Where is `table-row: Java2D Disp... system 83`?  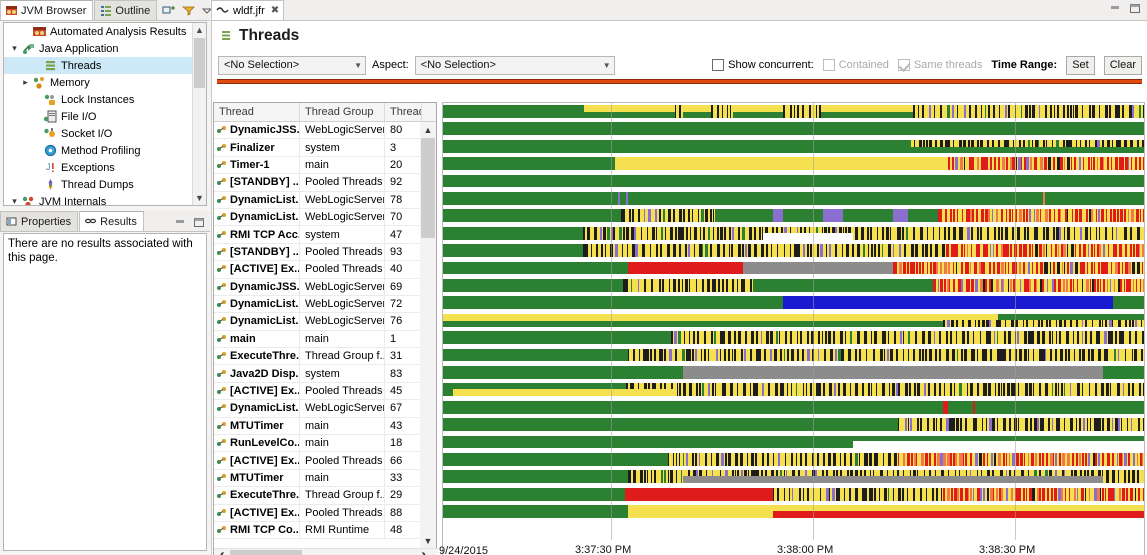
table-row: Java2D Disp... system 83 is located at coordinates (317, 373).